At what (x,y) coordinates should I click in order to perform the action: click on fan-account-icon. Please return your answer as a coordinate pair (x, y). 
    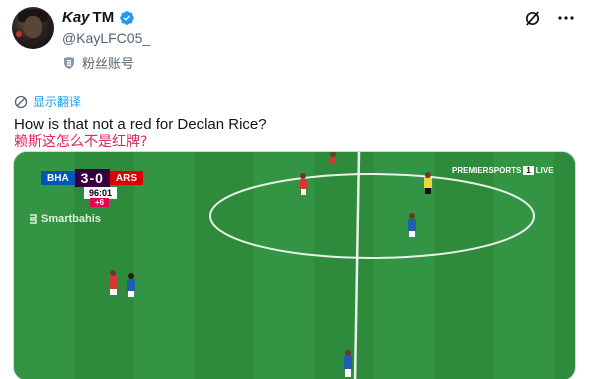
    Looking at the image, I should click on (69, 62).